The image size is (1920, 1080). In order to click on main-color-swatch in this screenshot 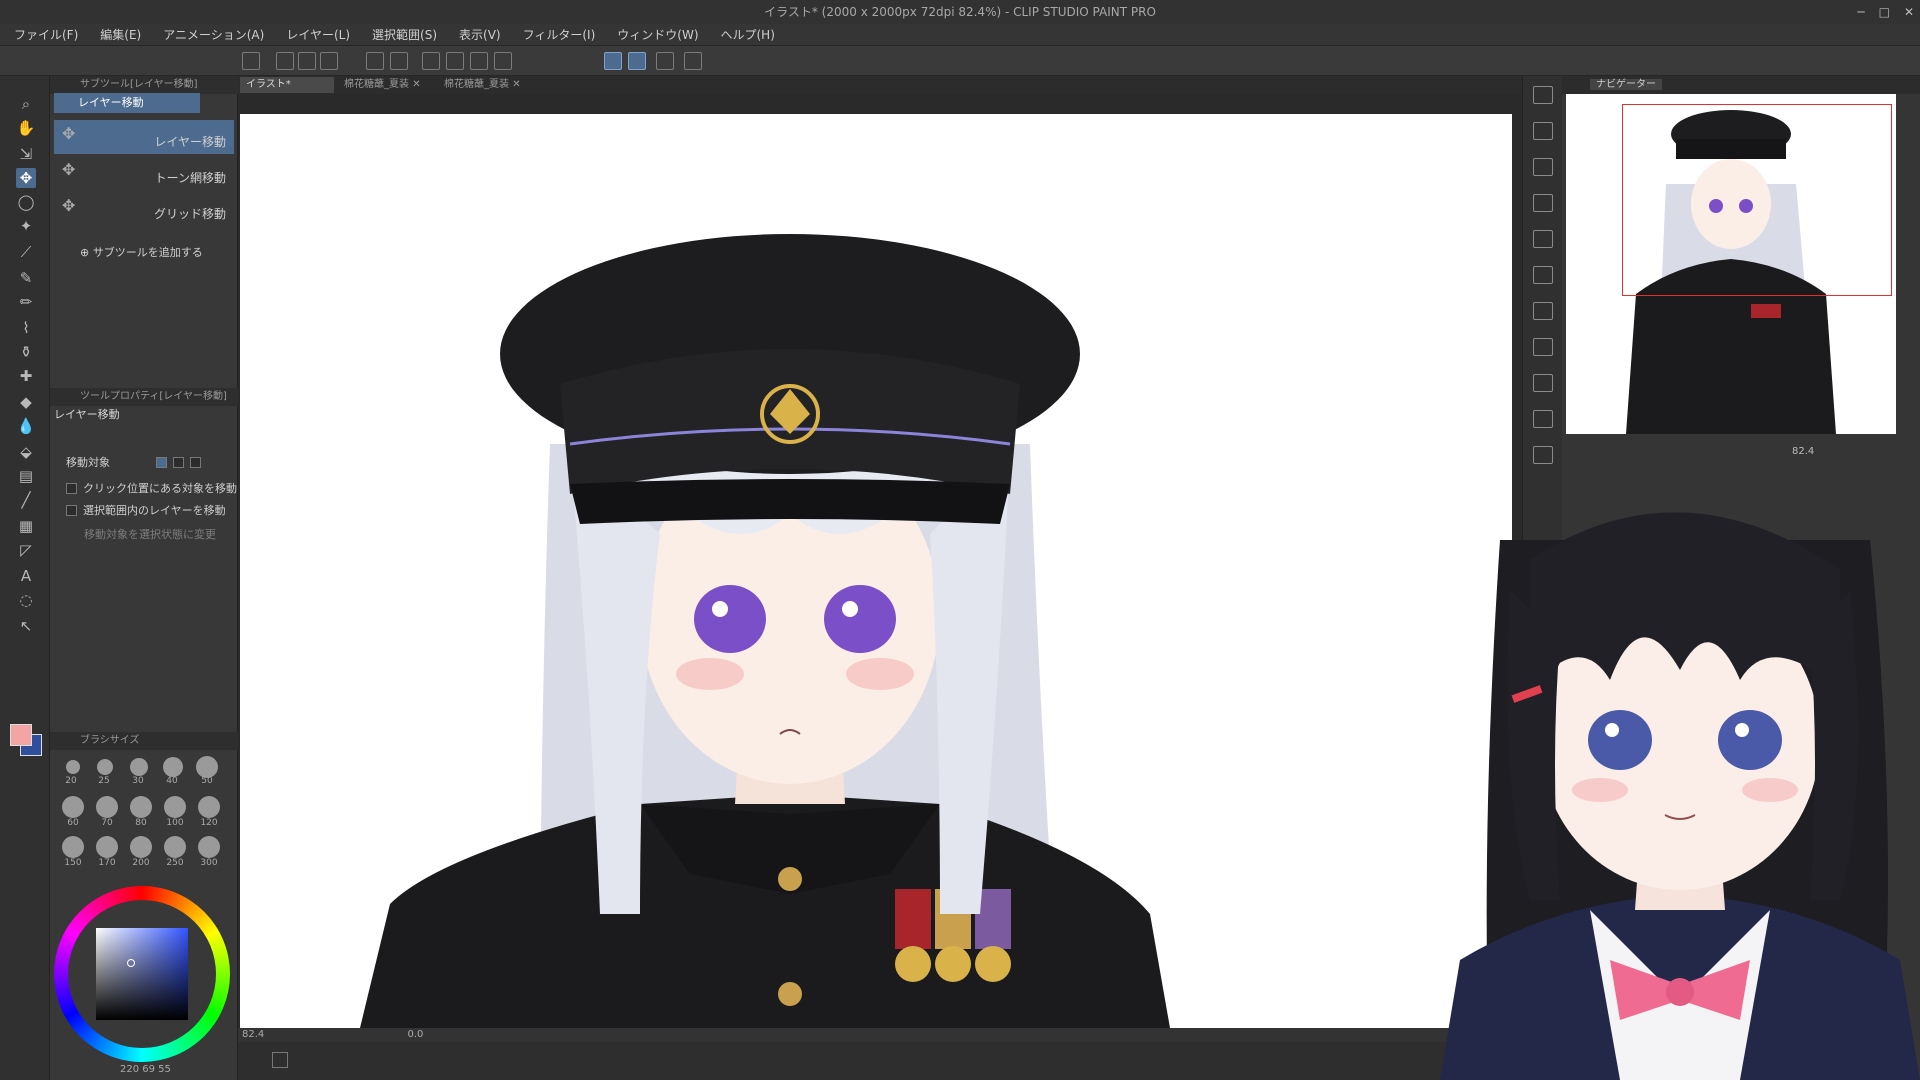, I will do `click(21, 735)`.